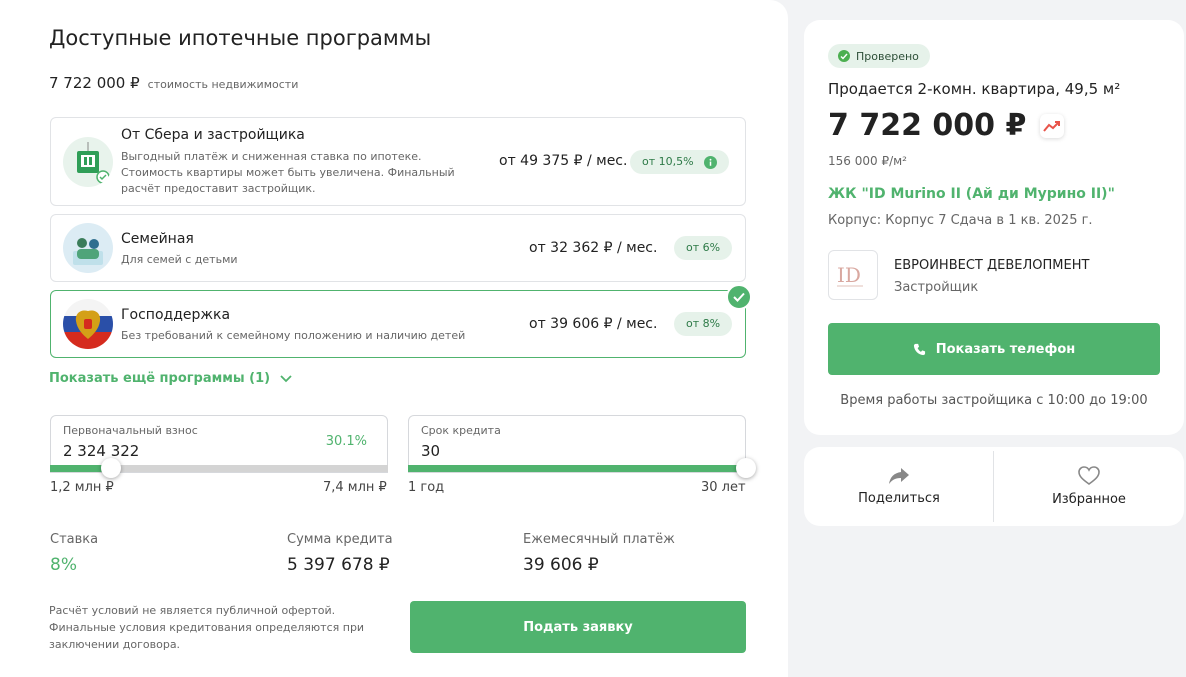 The width and height of the screenshot is (1186, 677). I want to click on family-icon, so click(88, 248).